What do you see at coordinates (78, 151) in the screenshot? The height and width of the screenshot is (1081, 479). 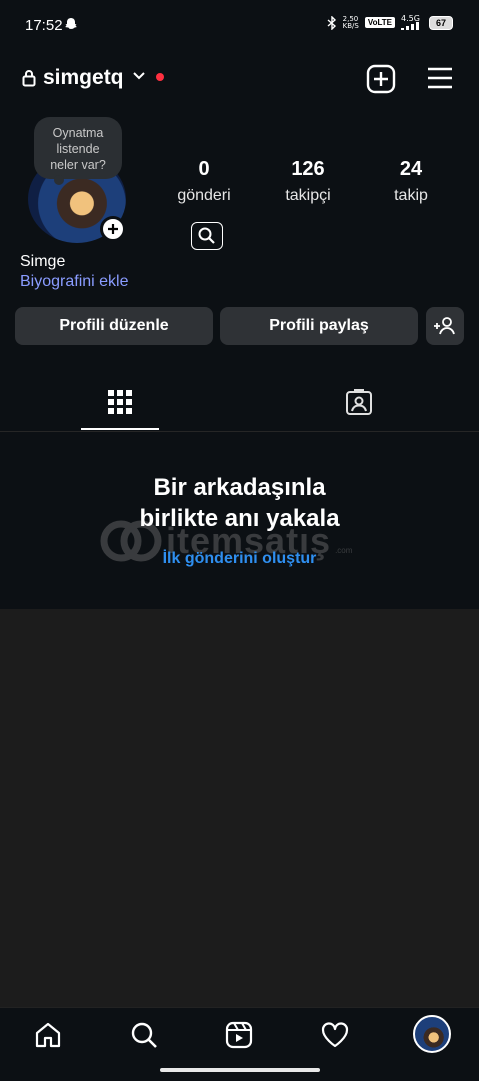 I see `note-bubble: Oynatma listende neler var?` at bounding box center [78, 151].